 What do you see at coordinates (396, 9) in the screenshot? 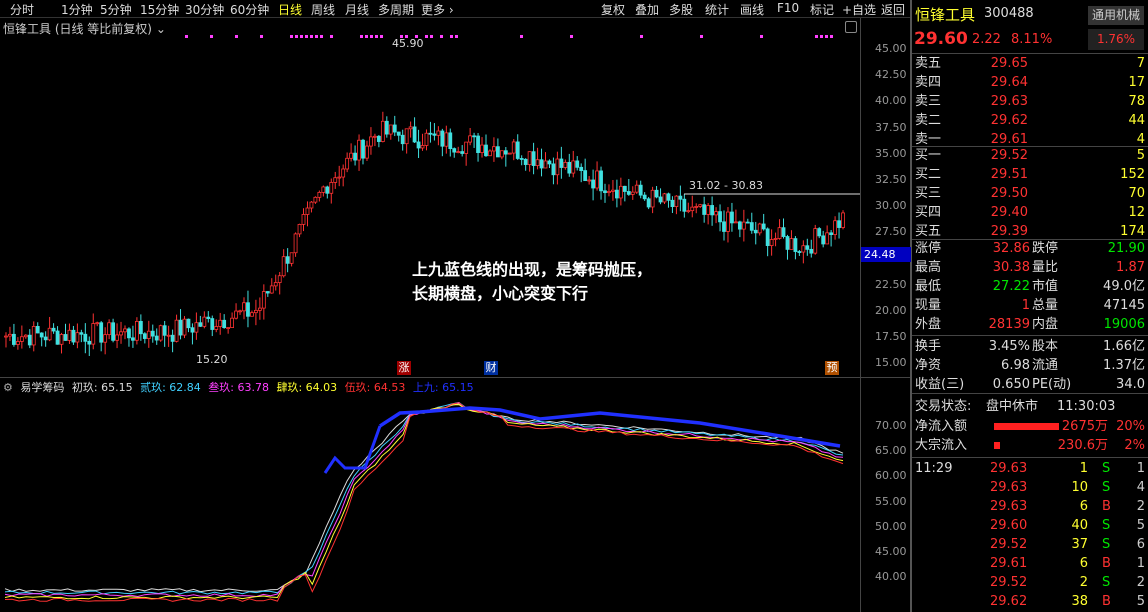
I see `tab-multi-period: 多周期` at bounding box center [396, 9].